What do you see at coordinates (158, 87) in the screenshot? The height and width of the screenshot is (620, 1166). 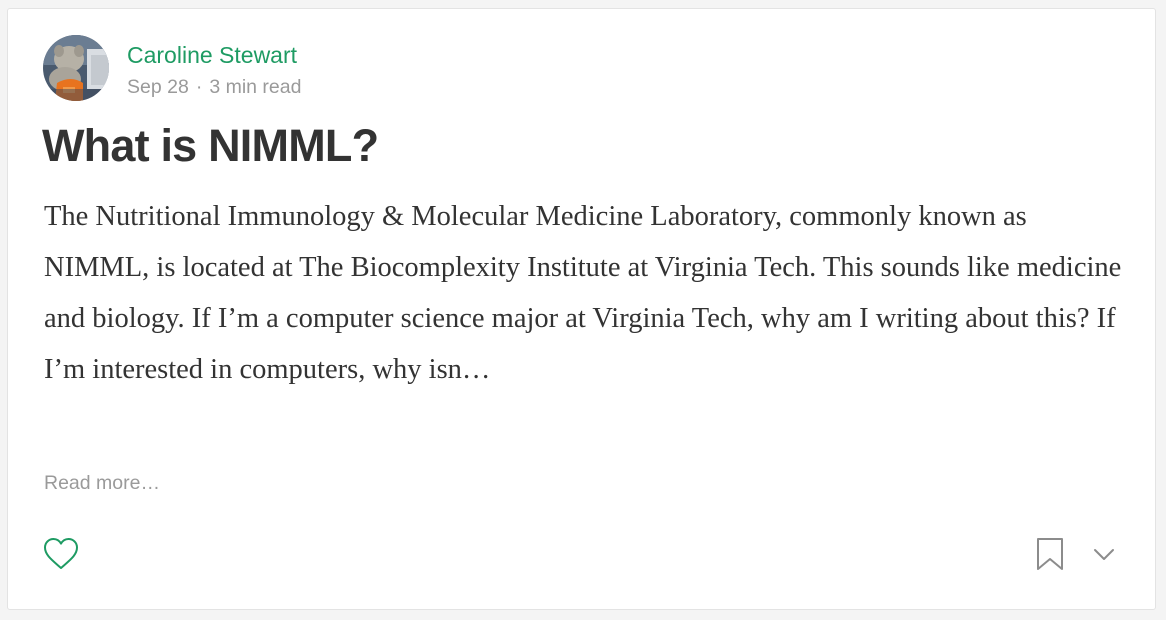 I see `post-date: Sep 28` at bounding box center [158, 87].